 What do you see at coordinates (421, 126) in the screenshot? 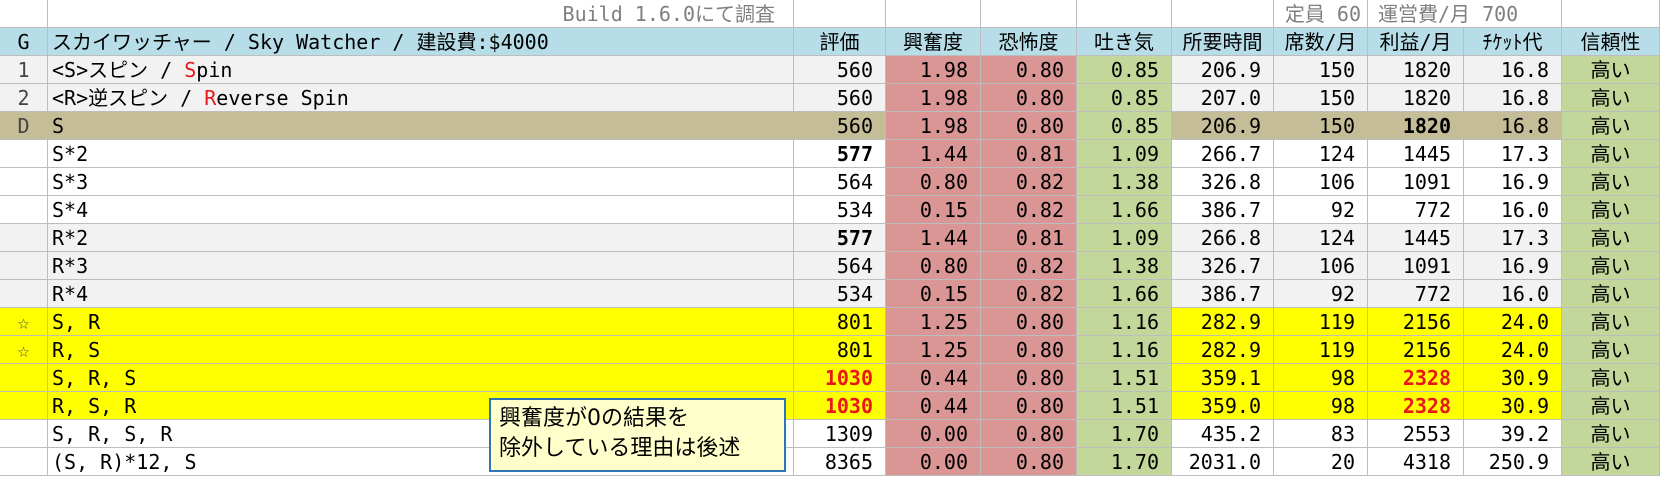
I see `row-name-cell: S` at bounding box center [421, 126].